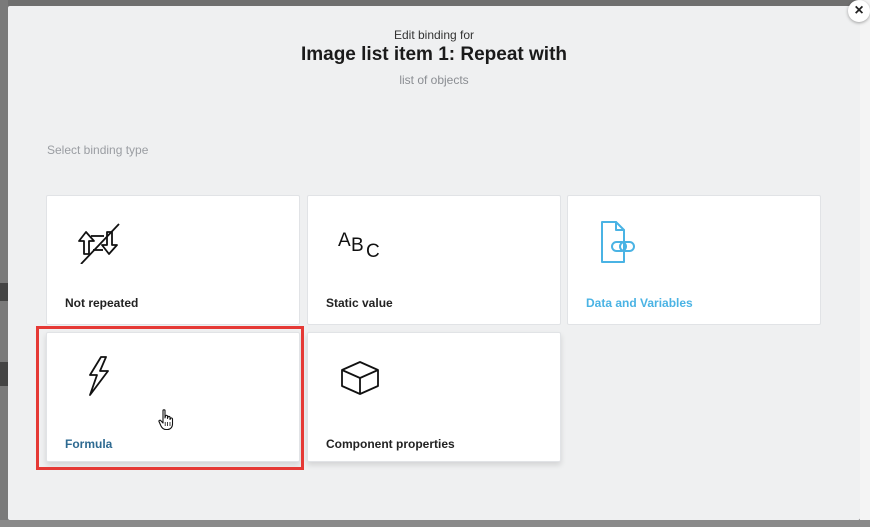  I want to click on binding-option-label: Formula, so click(89, 444).